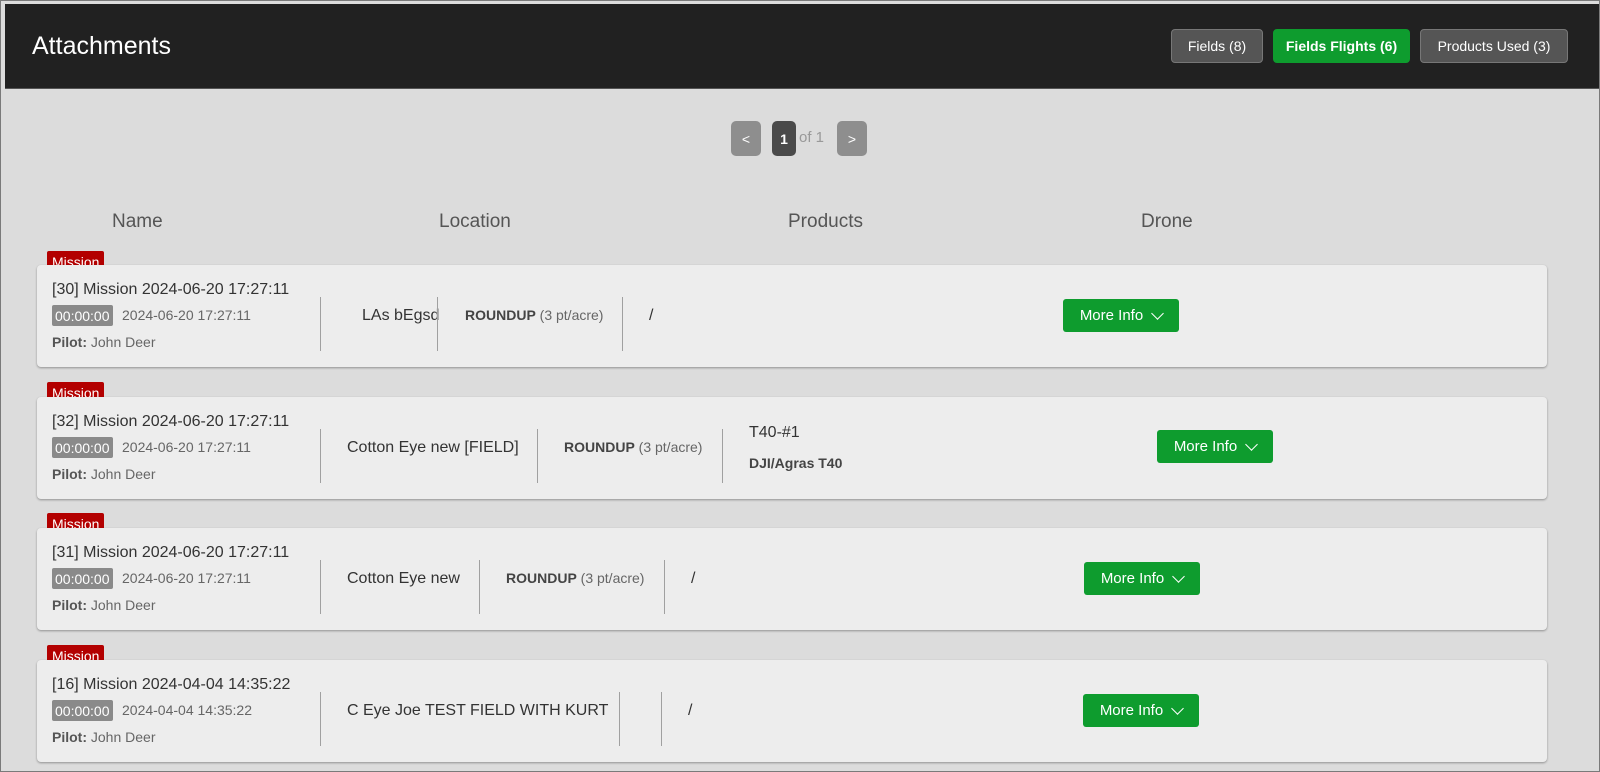  Describe the element at coordinates (1494, 46) in the screenshot. I see `tab-products-used: Products Used (3)` at that location.